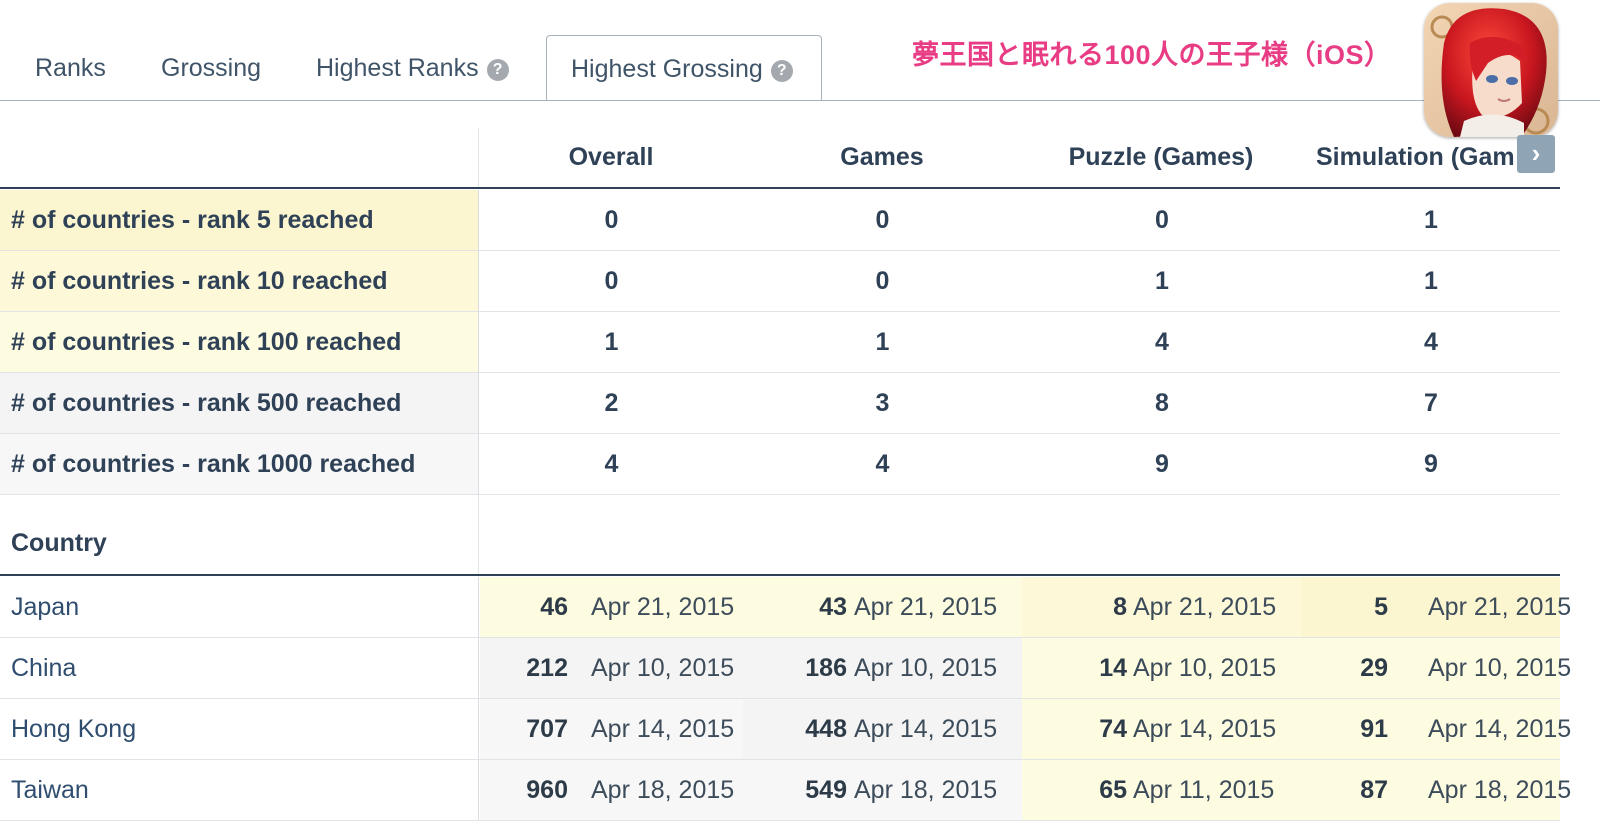 The height and width of the screenshot is (837, 1600). Describe the element at coordinates (547, 667) in the screenshot. I see `highest-rank: 212` at that location.